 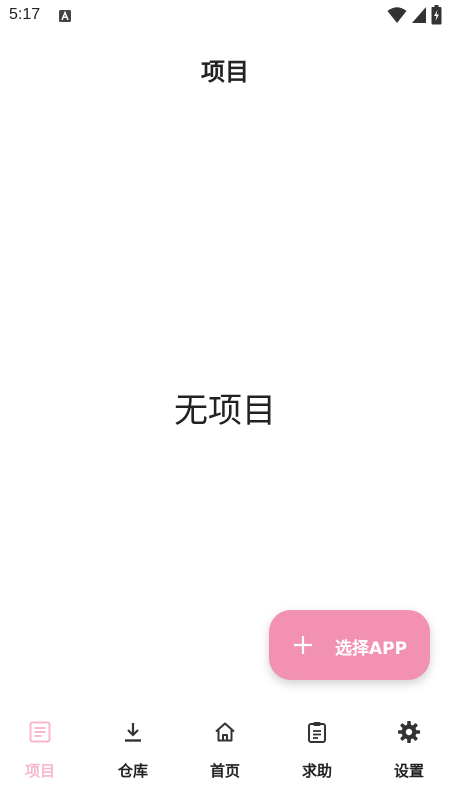 I want to click on status-time: 5:17, so click(x=25, y=14).